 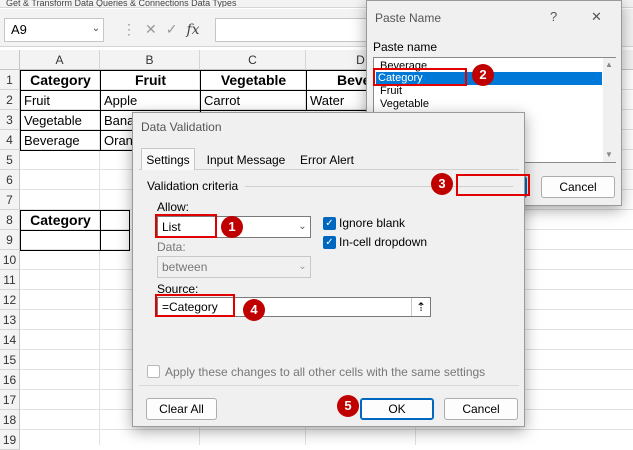 What do you see at coordinates (10, 260) in the screenshot?
I see `row-header: 10` at bounding box center [10, 260].